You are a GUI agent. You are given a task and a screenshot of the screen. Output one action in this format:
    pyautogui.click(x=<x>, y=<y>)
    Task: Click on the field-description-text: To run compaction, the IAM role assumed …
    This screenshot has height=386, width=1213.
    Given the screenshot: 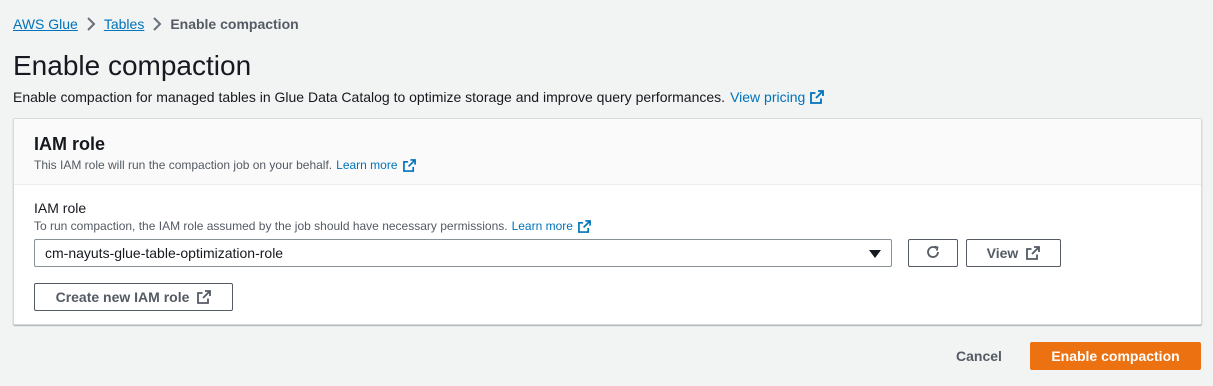 What is the action you would take?
    pyautogui.click(x=271, y=226)
    